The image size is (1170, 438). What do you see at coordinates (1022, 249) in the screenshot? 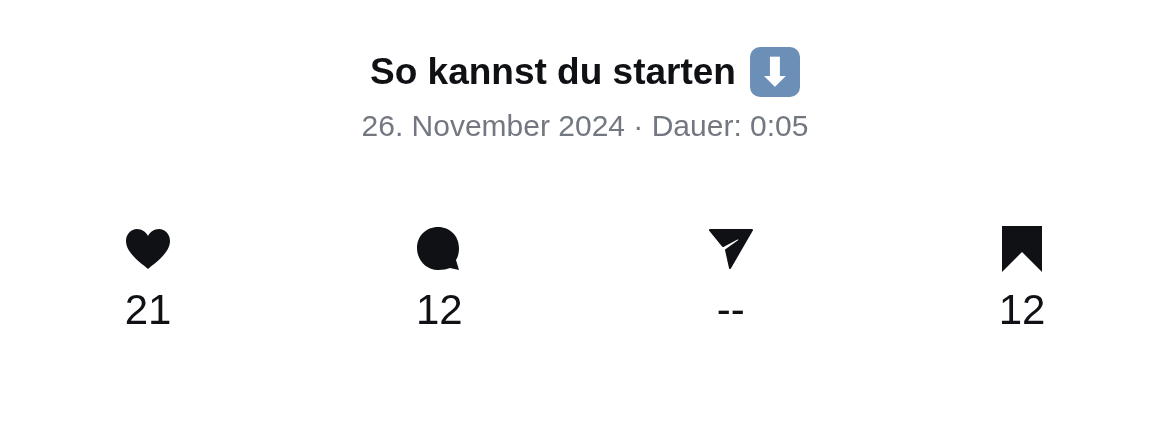
I see `bookmark-icon` at bounding box center [1022, 249].